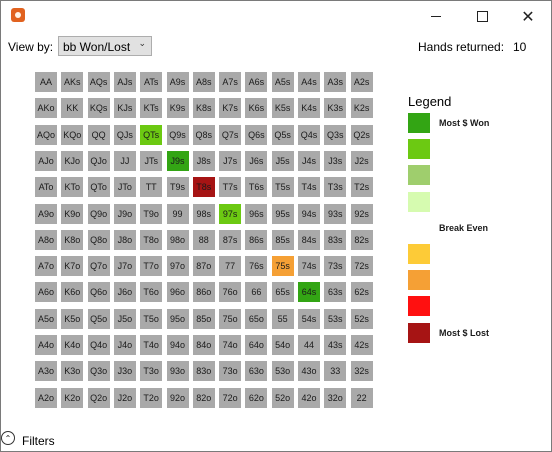 The width and height of the screenshot is (552, 452). What do you see at coordinates (256, 134) in the screenshot?
I see `hand-cell: Q6s` at bounding box center [256, 134].